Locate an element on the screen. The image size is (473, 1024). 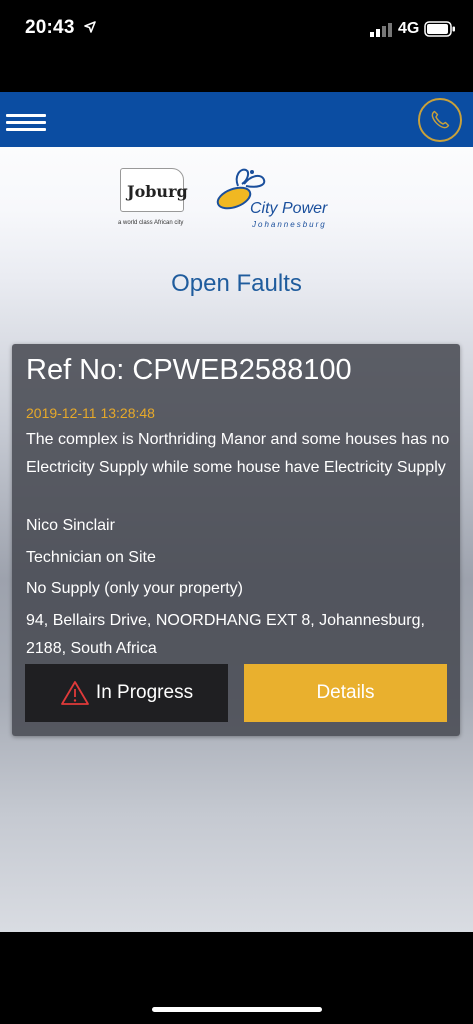
home-indicator is located at coordinates (237, 1009).